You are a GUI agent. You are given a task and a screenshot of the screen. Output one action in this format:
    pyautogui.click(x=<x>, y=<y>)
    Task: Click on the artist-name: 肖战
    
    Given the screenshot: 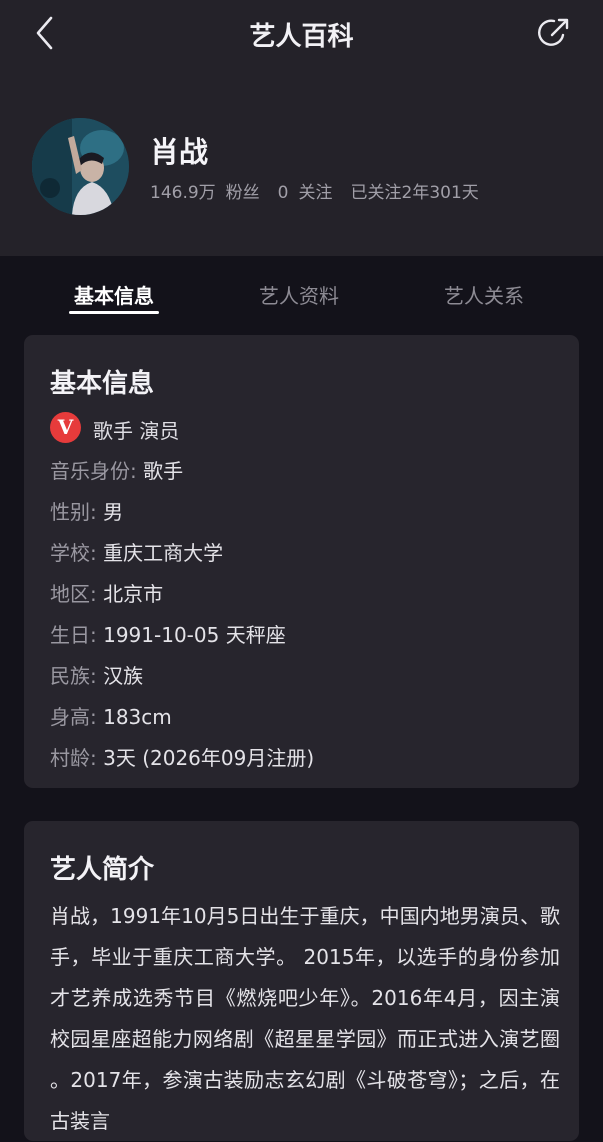 What is the action you would take?
    pyautogui.click(x=179, y=152)
    